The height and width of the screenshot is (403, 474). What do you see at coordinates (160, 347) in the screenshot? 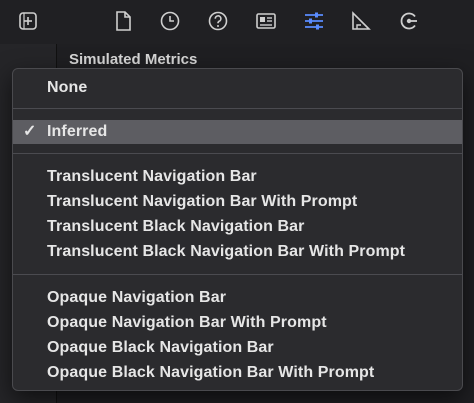
I see `menu-item-label: Opaque Black Navigation Bar` at bounding box center [160, 347].